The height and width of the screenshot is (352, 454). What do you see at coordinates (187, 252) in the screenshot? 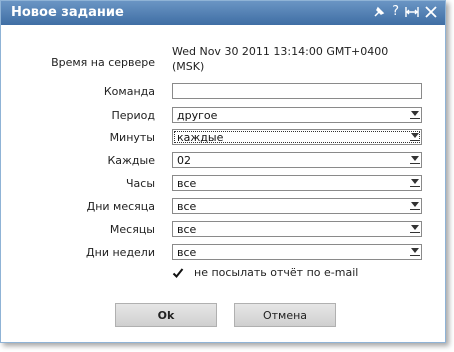
I see `weekdays-value: все` at bounding box center [187, 252].